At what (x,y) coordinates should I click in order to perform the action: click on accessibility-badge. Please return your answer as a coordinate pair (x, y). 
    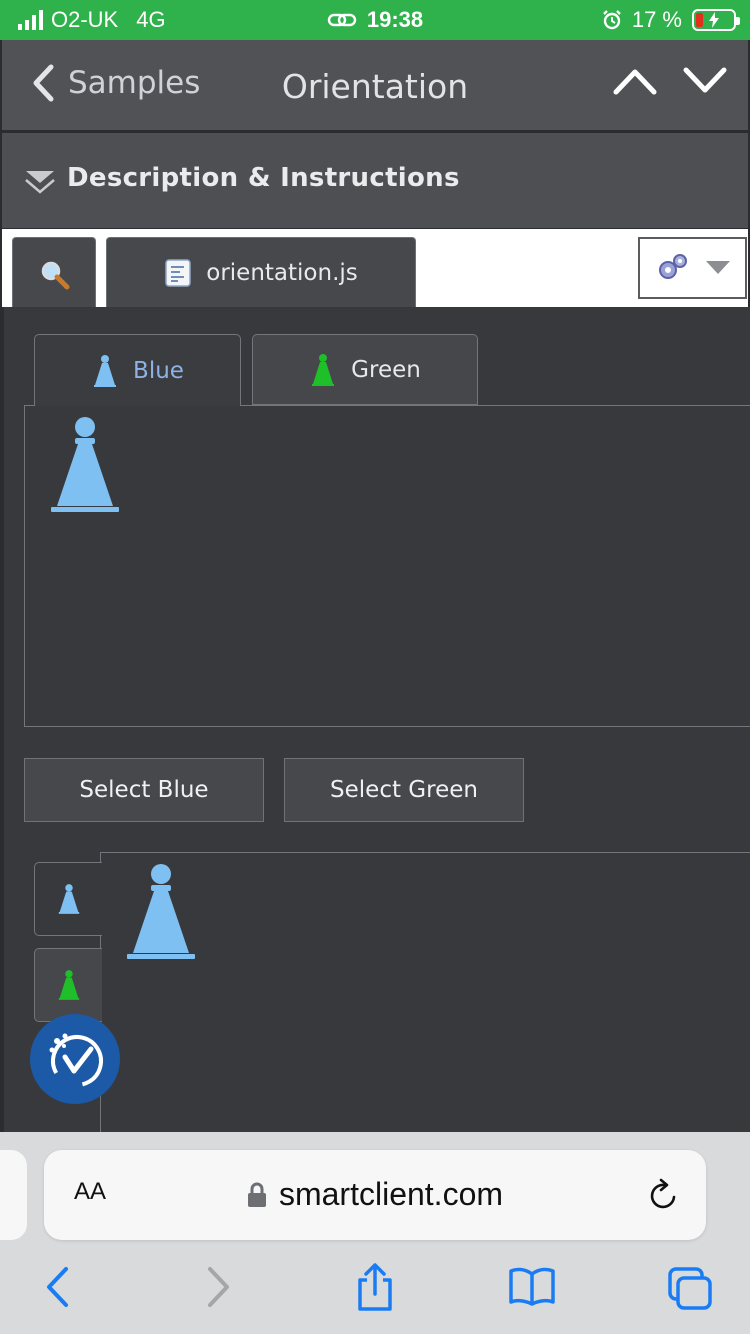
    Looking at the image, I should click on (75, 1059).